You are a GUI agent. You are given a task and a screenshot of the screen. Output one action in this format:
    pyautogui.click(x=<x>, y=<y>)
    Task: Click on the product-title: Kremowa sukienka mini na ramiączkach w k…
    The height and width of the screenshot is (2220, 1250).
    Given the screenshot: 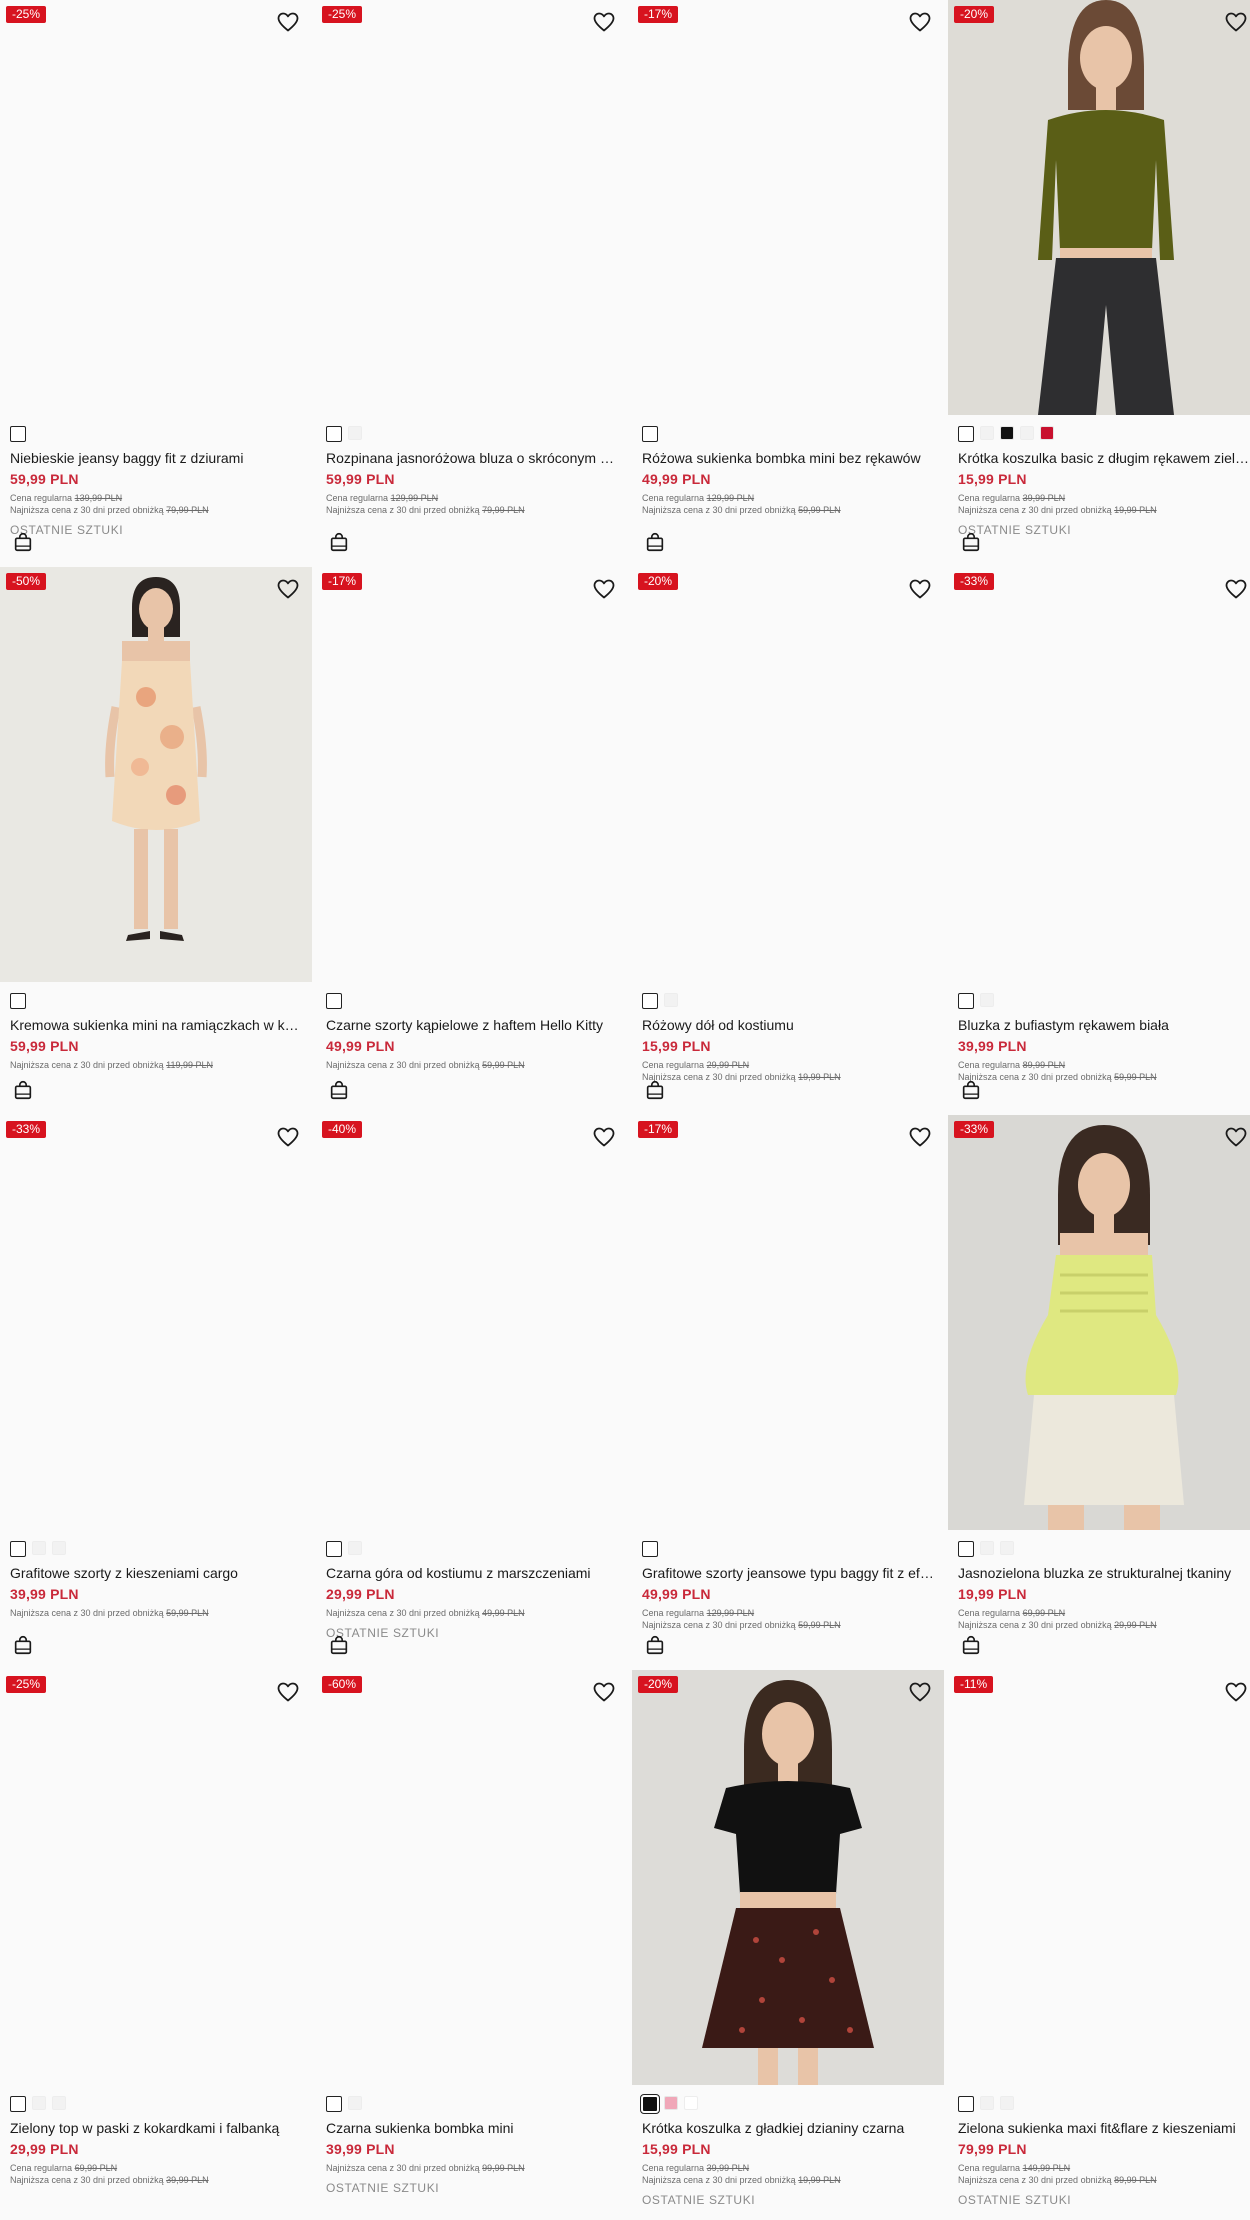 What is the action you would take?
    pyautogui.click(x=157, y=1025)
    